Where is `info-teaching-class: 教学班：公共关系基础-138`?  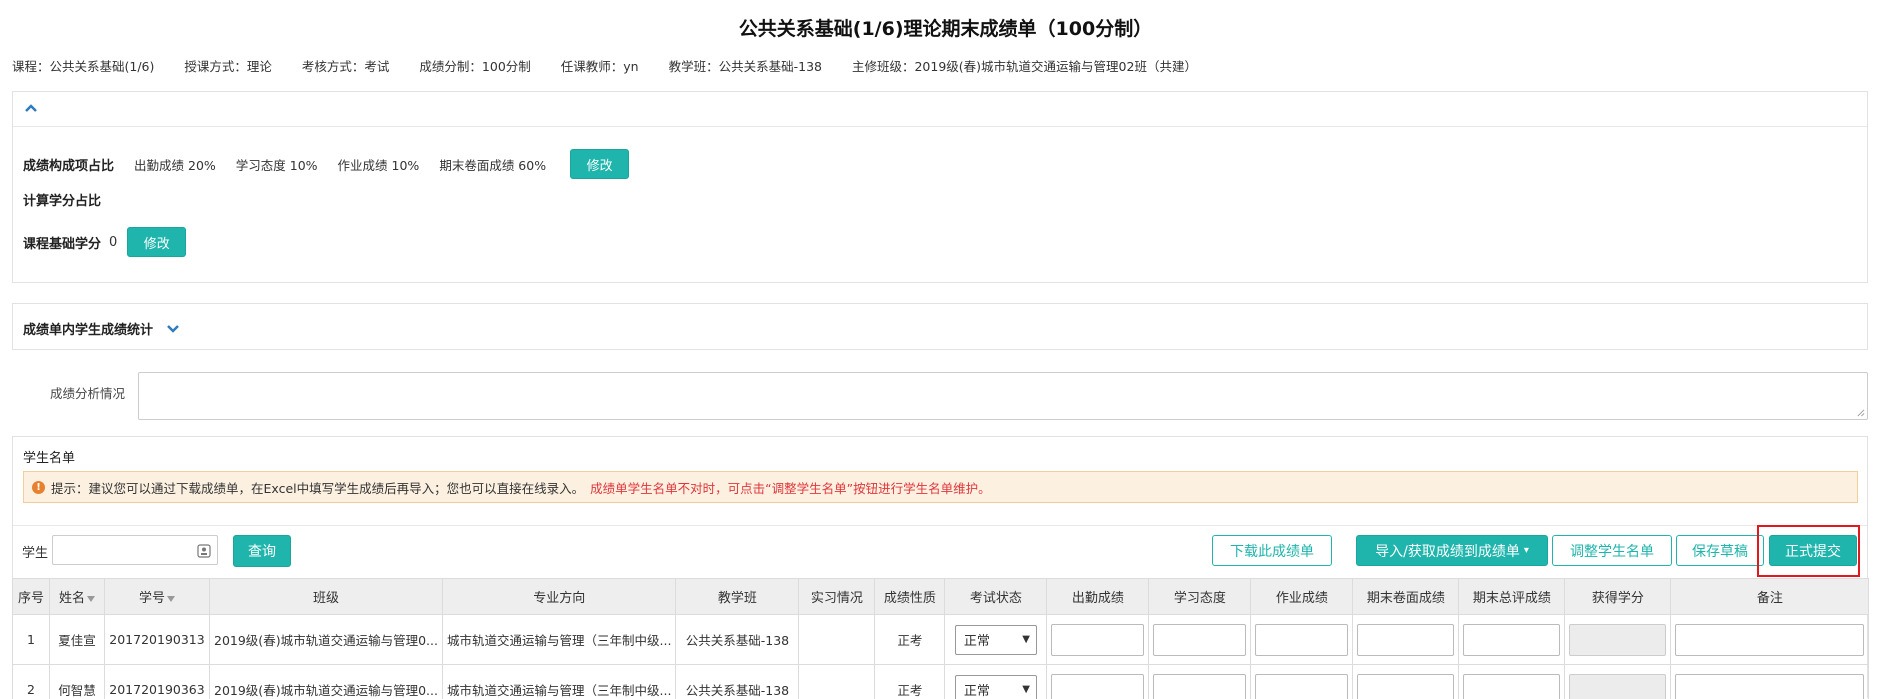
info-teaching-class: 教学班：公共关系基础-138 is located at coordinates (745, 66).